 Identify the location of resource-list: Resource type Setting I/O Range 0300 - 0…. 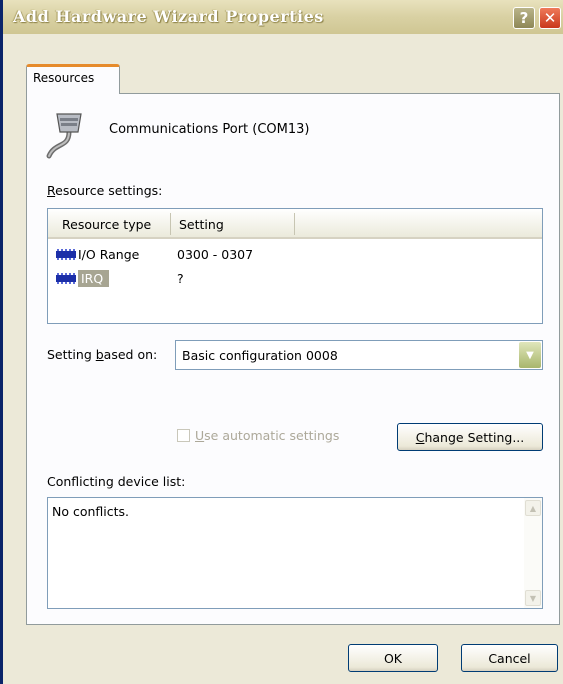
(295, 266).